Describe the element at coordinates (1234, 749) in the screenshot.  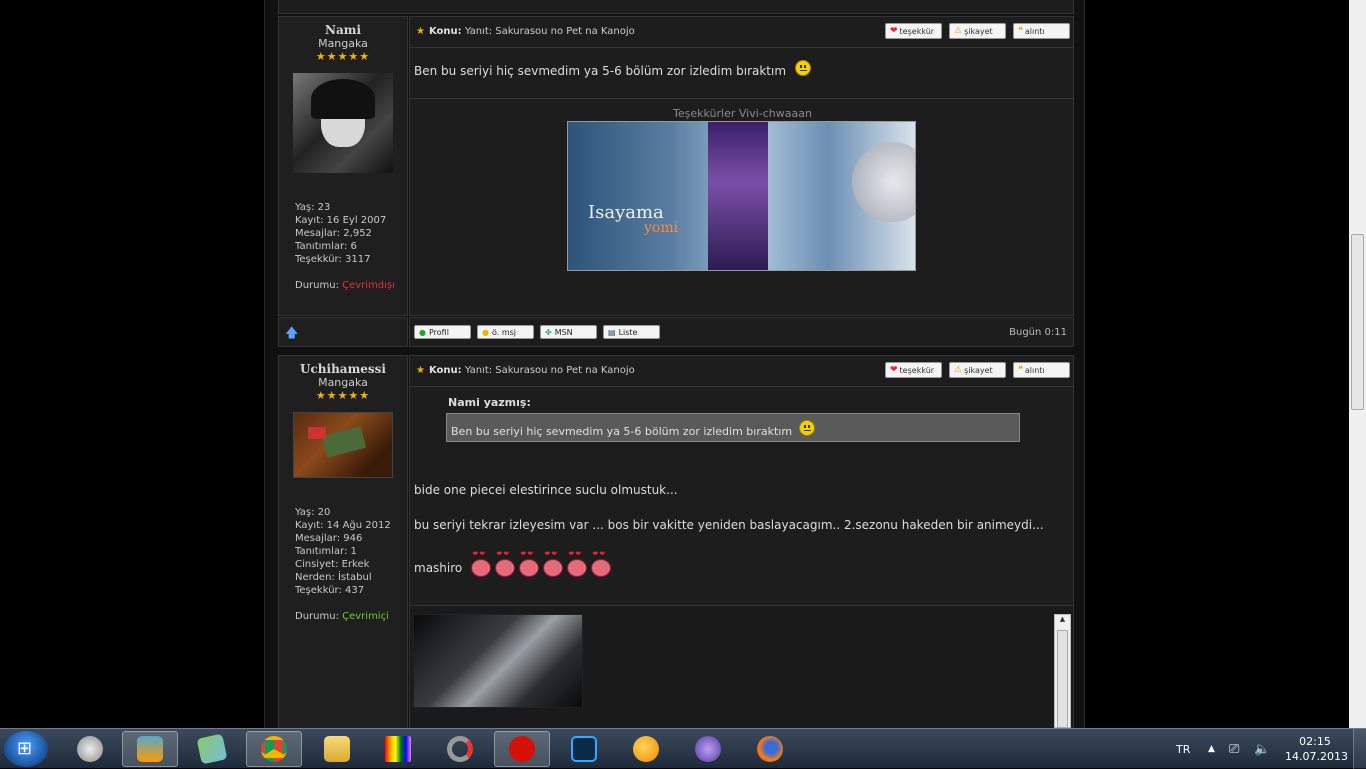
I see `network-icon: ⎚` at that location.